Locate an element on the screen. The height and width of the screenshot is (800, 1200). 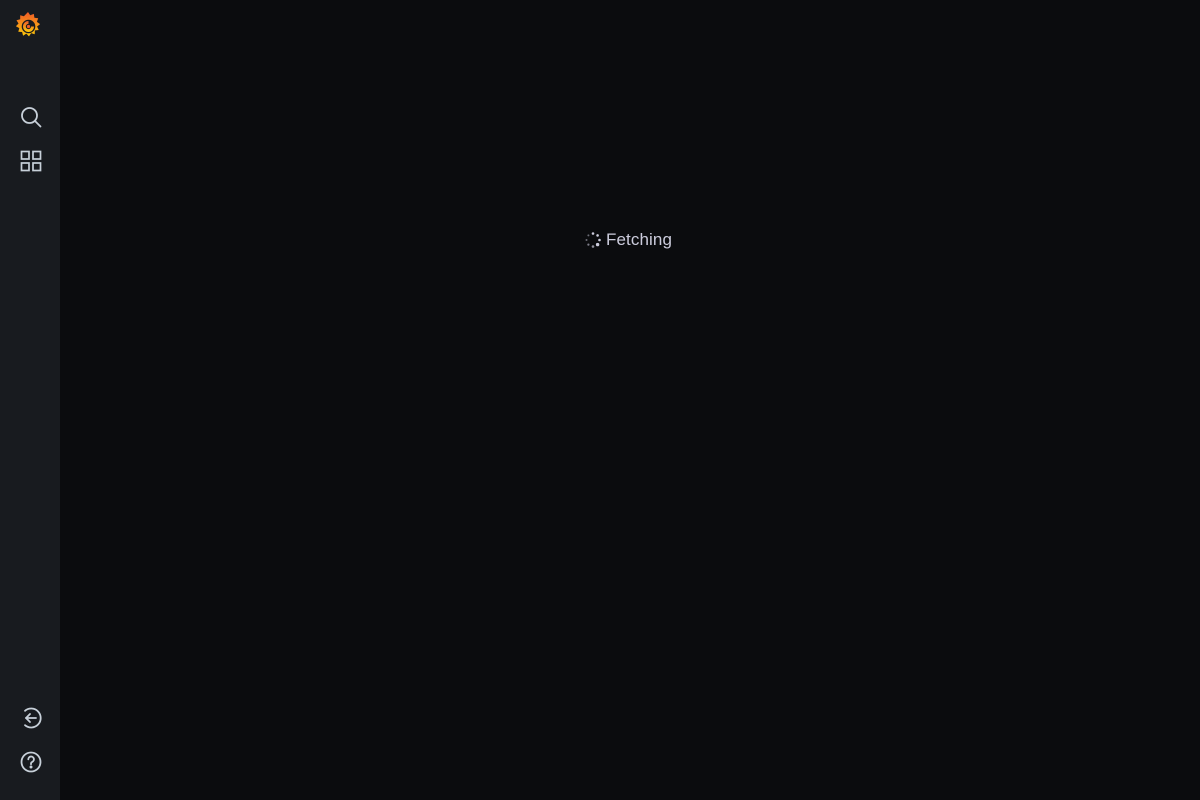
help-icon is located at coordinates (31, 762).